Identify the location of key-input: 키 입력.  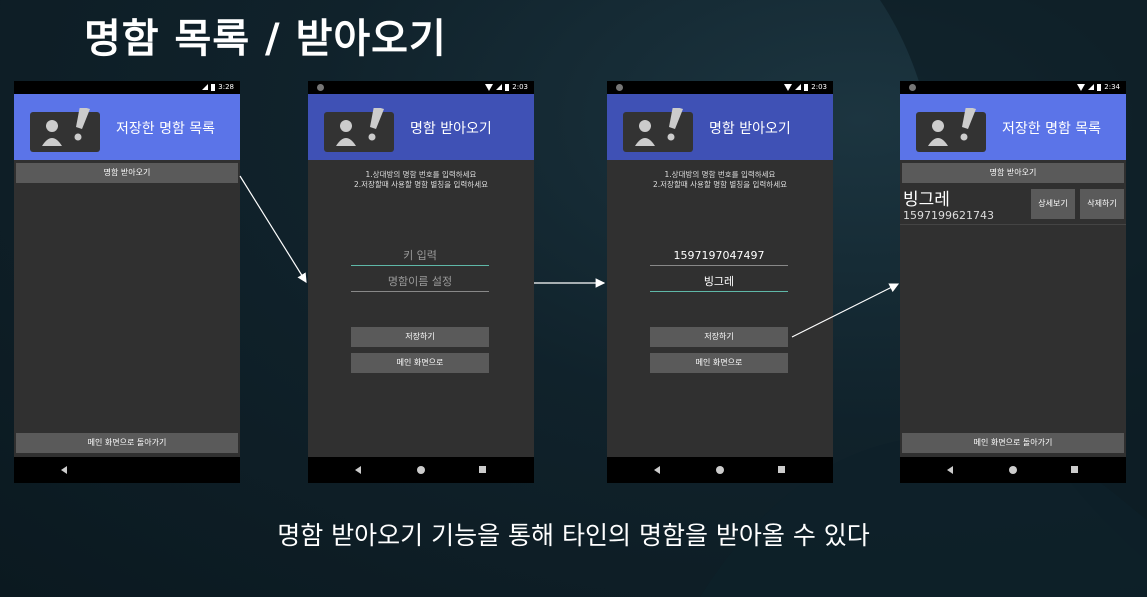
(420, 256).